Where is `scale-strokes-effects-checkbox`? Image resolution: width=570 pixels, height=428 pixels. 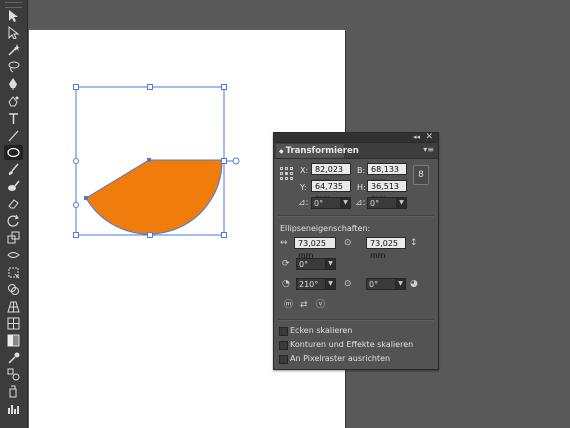
scale-strokes-effects-checkbox is located at coordinates (283, 345).